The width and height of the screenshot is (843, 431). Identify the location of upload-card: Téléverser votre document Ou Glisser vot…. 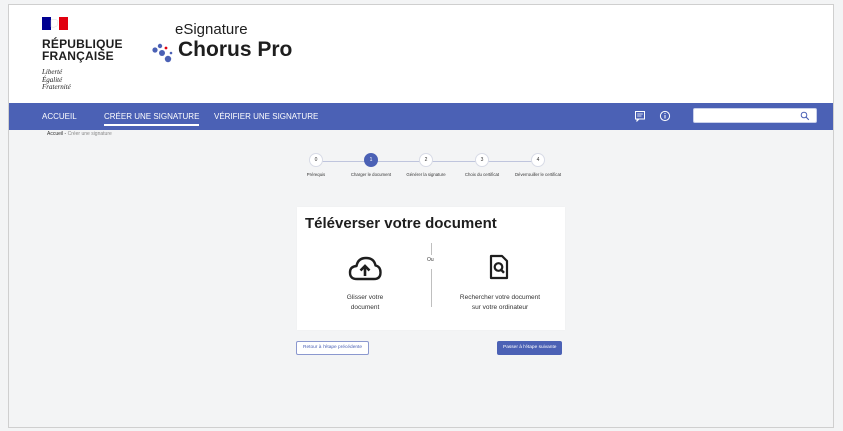
(431, 268).